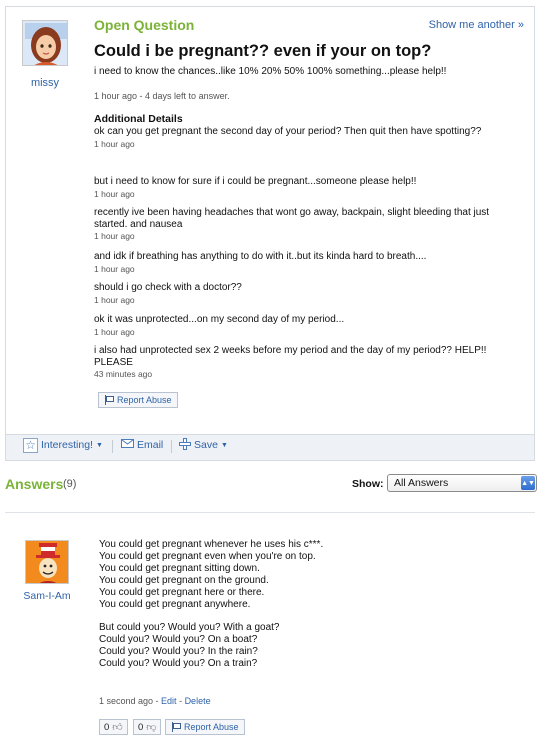 Image resolution: width=540 pixels, height=741 pixels. Describe the element at coordinates (107, 727) in the screenshot. I see `thumbs-up-count: 0` at that location.